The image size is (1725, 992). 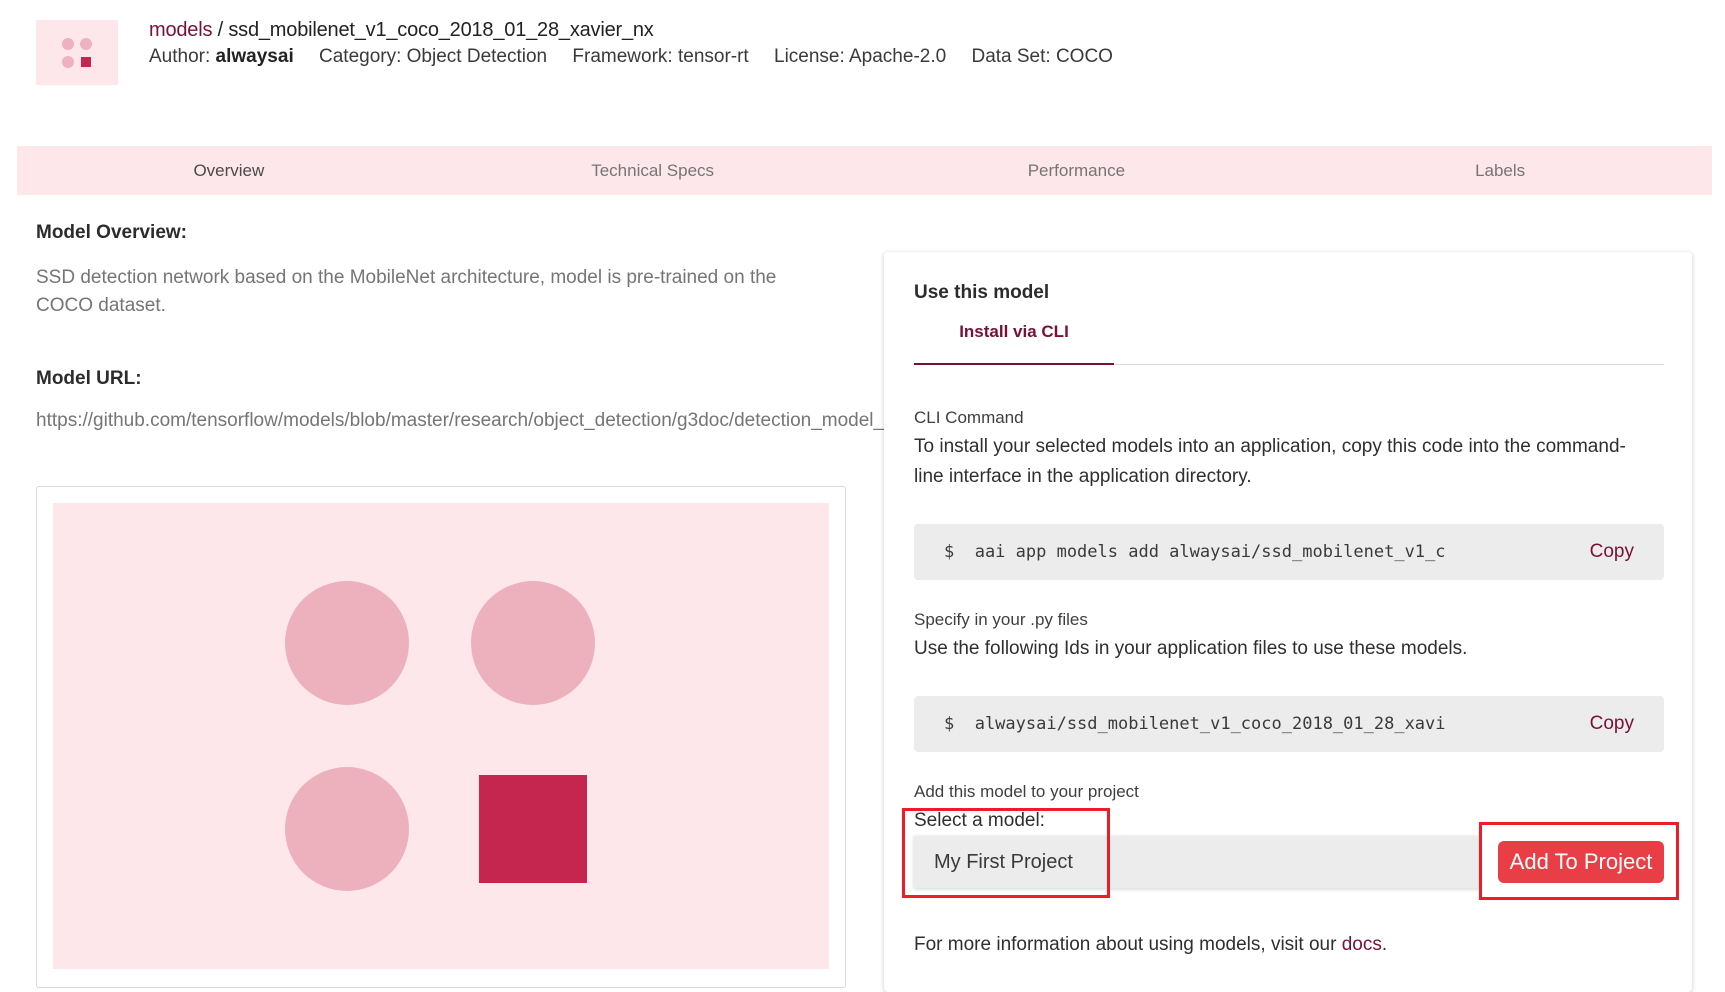 I want to click on category-label: Category: Object Detection, so click(x=433, y=56).